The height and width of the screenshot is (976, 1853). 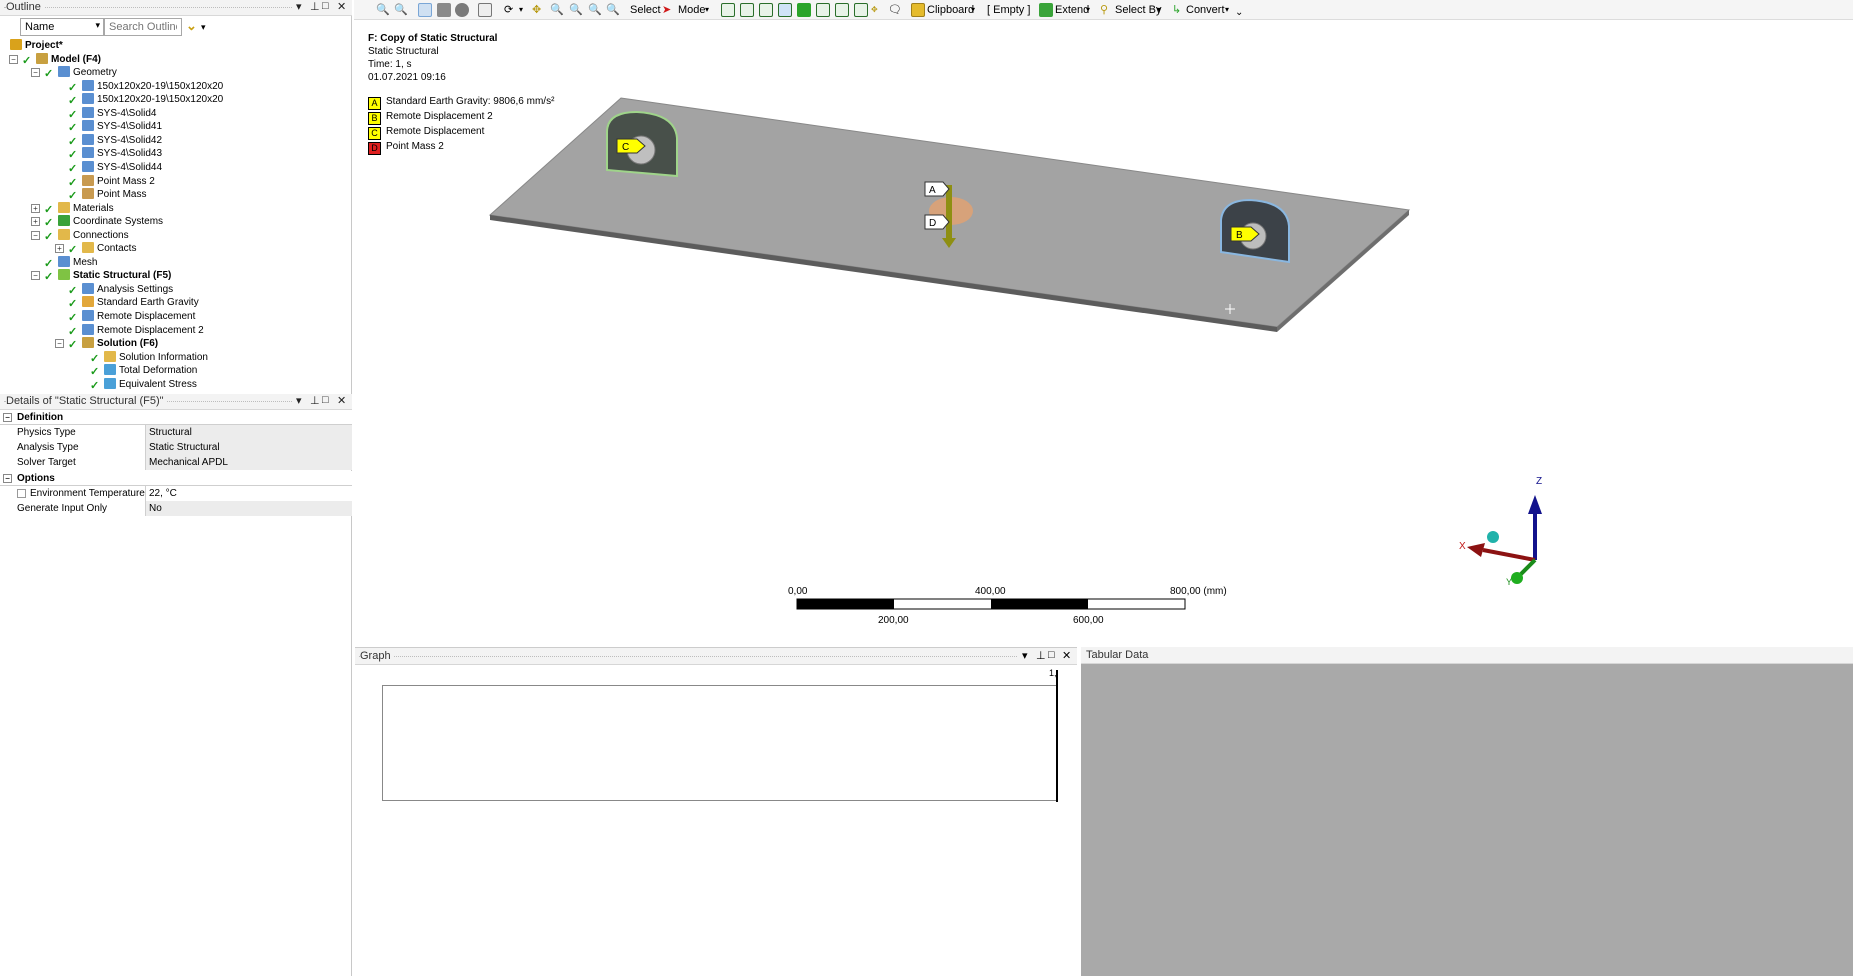 I want to click on graph-dropdown-icon: ▾, so click(x=1025, y=655).